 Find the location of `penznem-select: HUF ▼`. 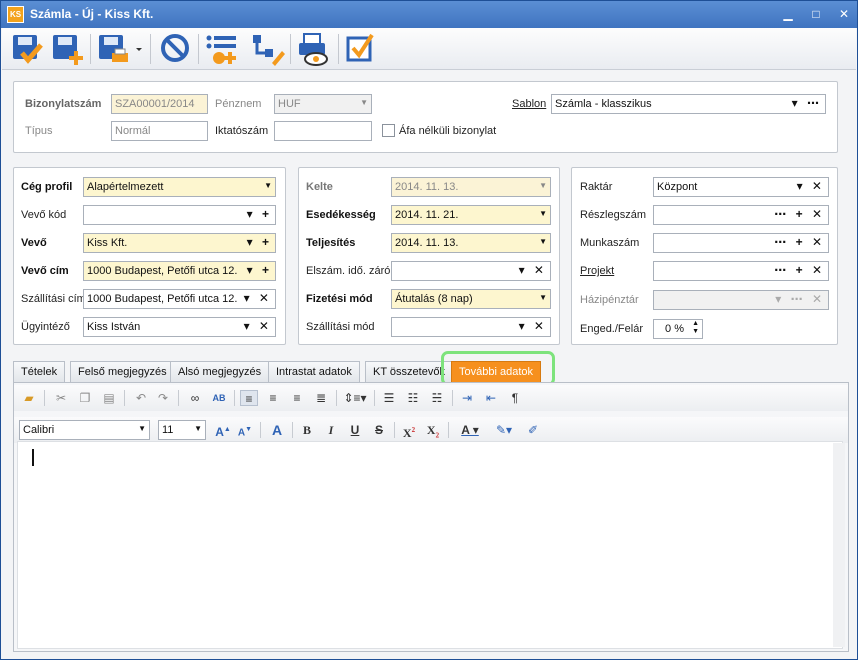

penznem-select: HUF ▼ is located at coordinates (323, 104).